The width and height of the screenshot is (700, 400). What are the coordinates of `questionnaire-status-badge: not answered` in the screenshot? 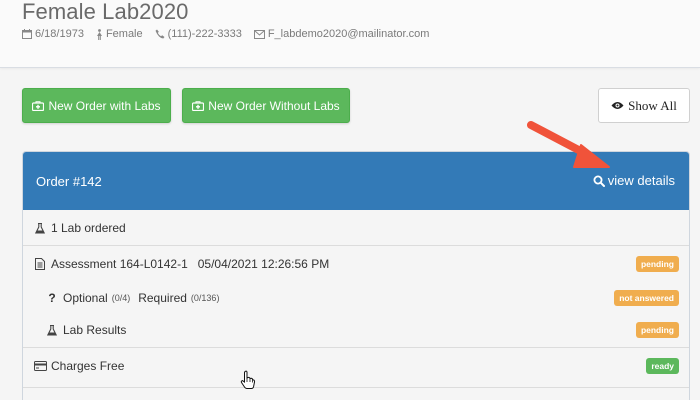 It's located at (646, 298).